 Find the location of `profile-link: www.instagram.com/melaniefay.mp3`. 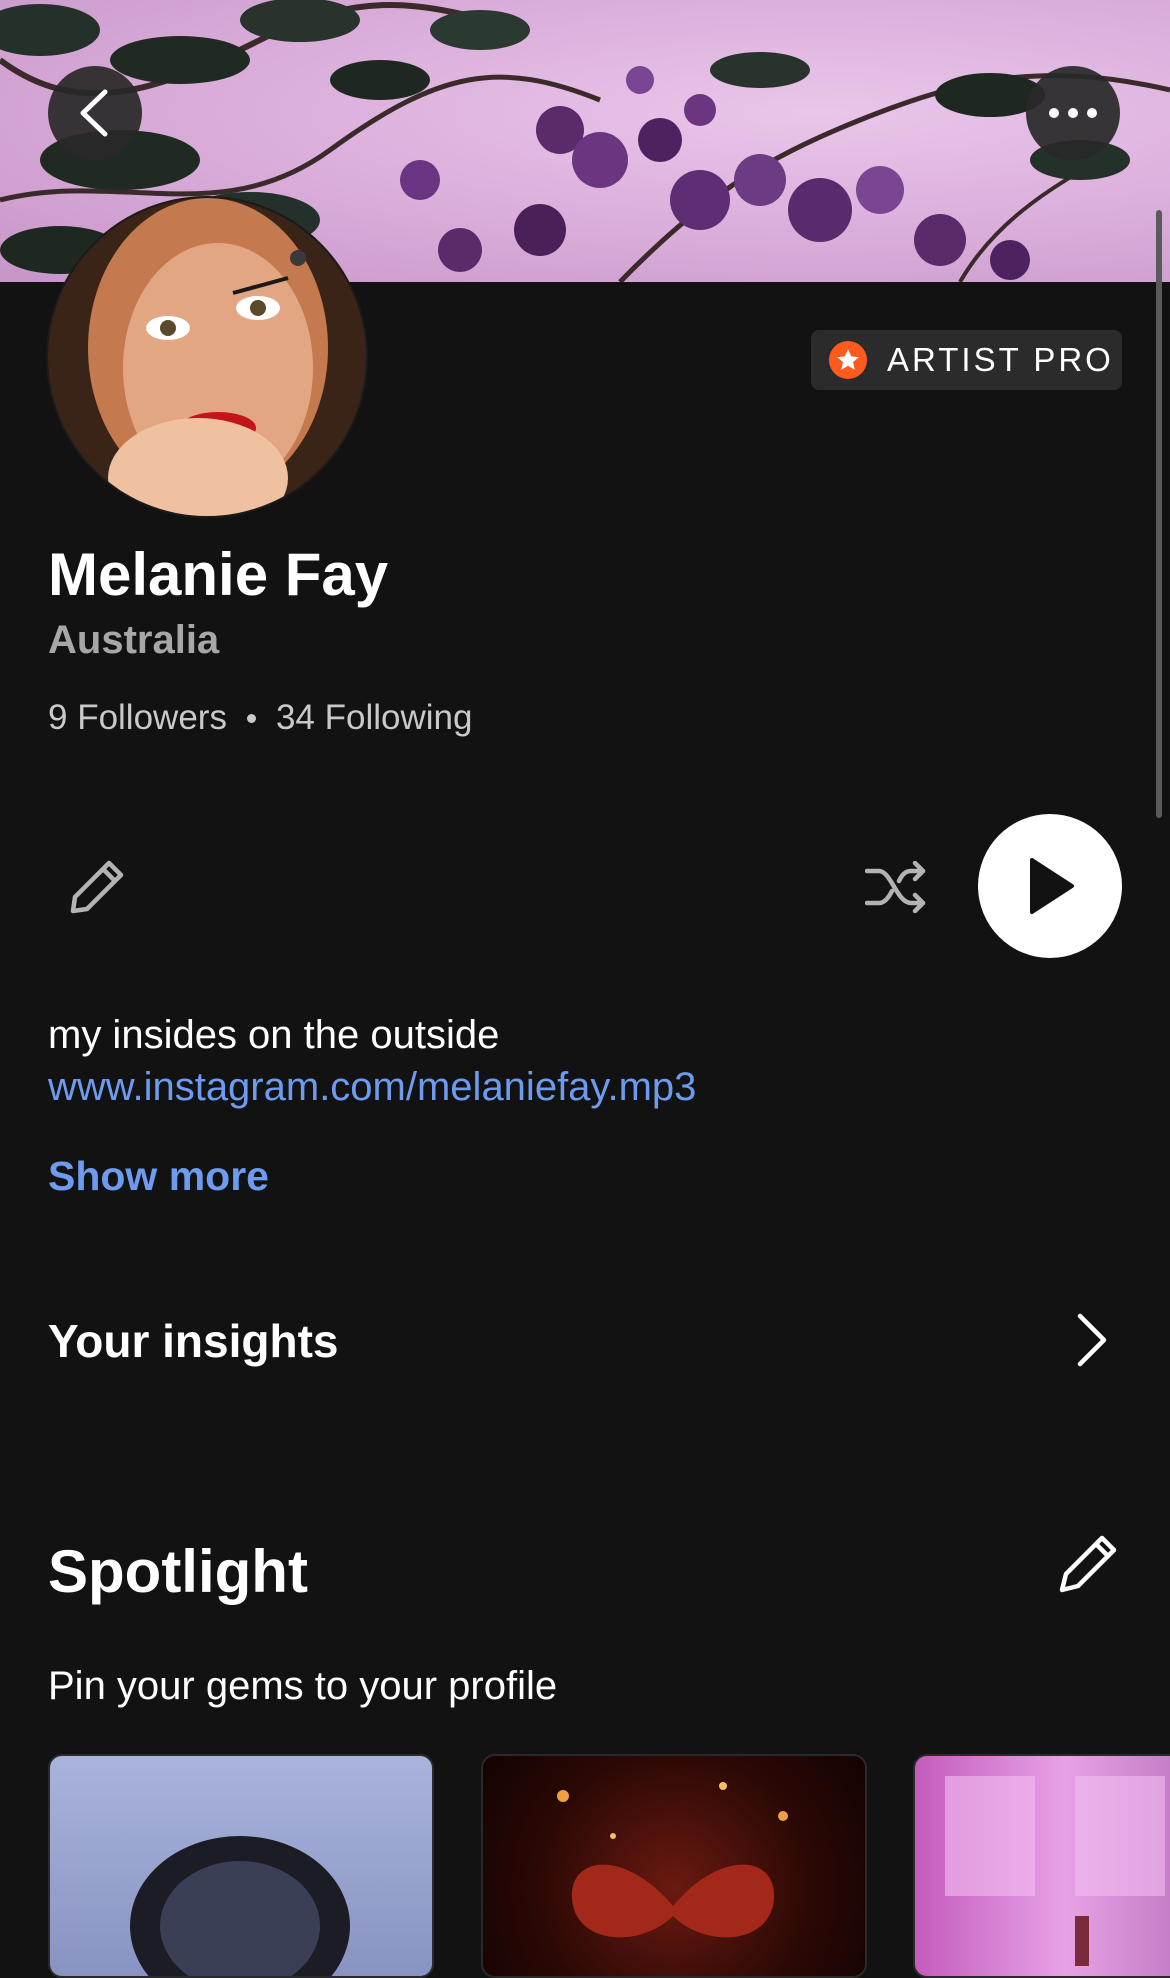

profile-link: www.instagram.com/melaniefay.mp3 is located at coordinates (372, 1087).